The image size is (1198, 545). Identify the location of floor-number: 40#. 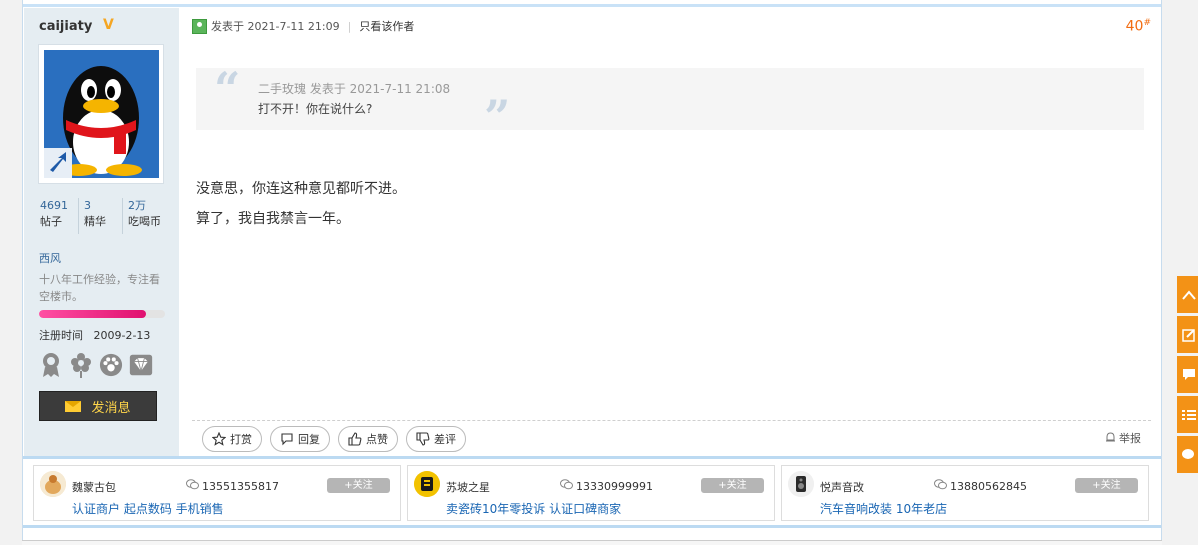
(1138, 26).